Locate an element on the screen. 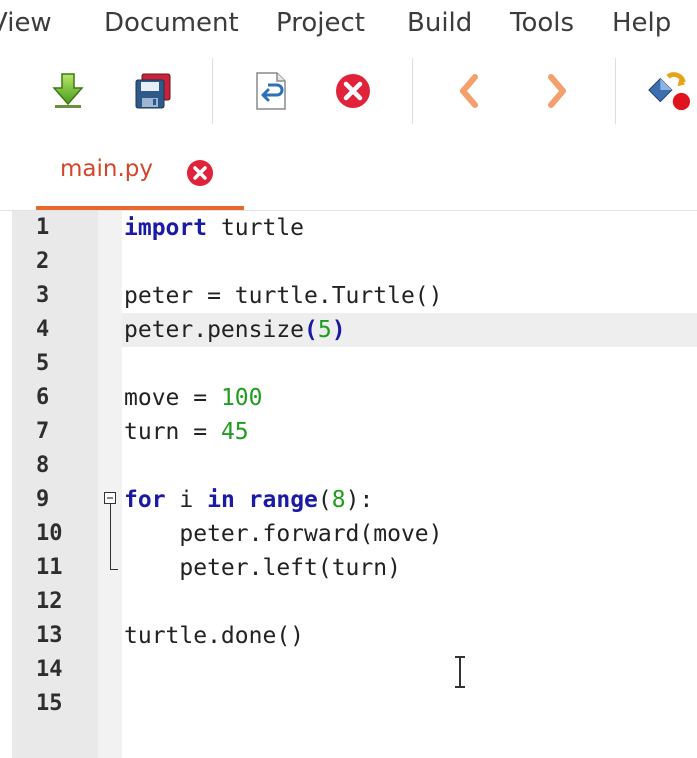 The image size is (697, 758). back-button is located at coordinates (469, 91).